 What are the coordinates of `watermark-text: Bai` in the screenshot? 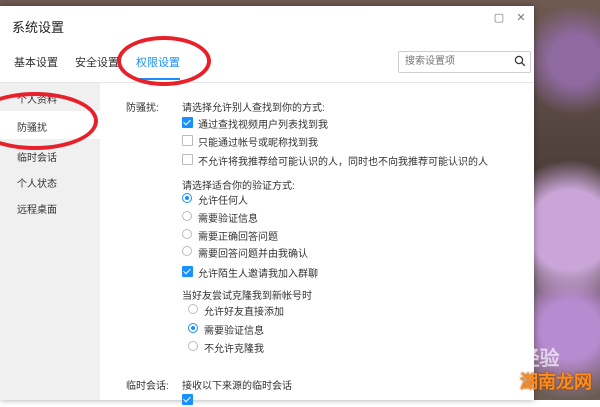 It's located at (486, 359).